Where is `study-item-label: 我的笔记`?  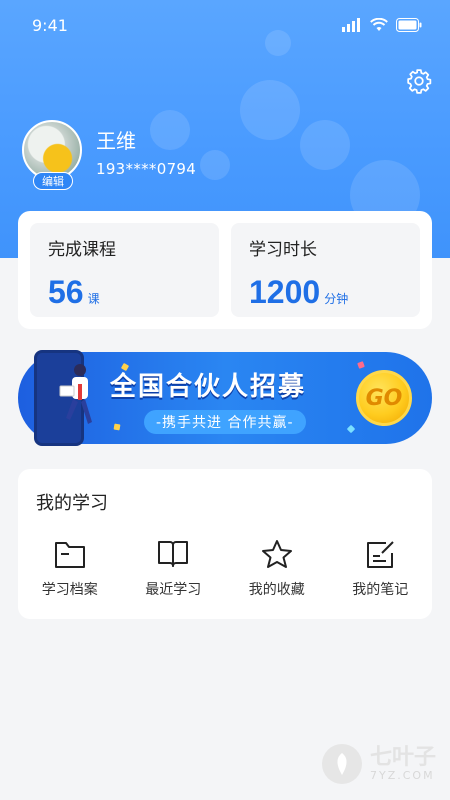 study-item-label: 我的笔记 is located at coordinates (380, 590).